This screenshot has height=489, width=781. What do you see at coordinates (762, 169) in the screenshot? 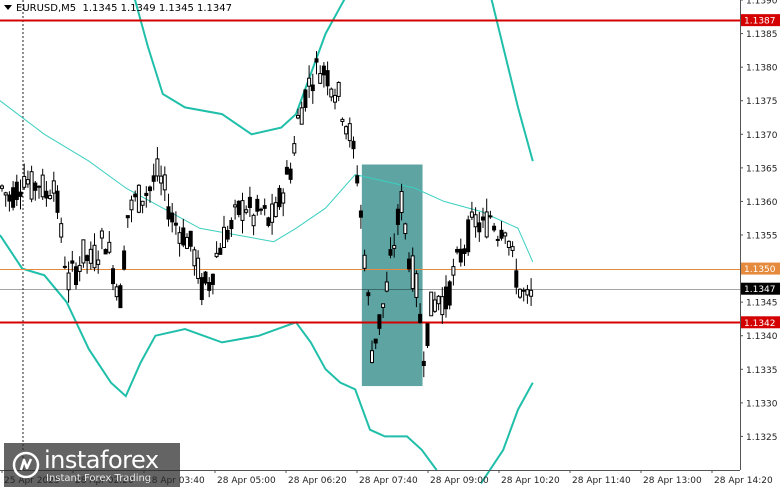
I see `y-tick-label: 1.1365` at bounding box center [762, 169].